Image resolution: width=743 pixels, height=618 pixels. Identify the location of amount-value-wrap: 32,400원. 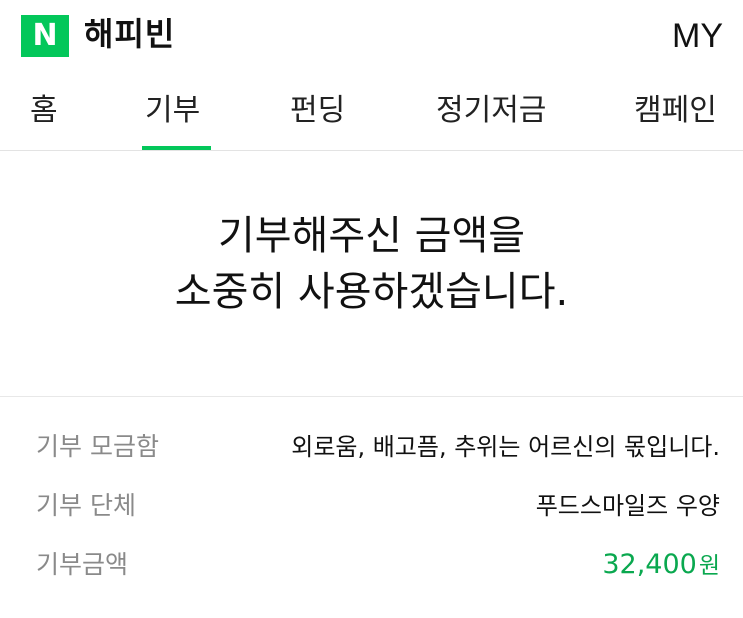
(661, 565).